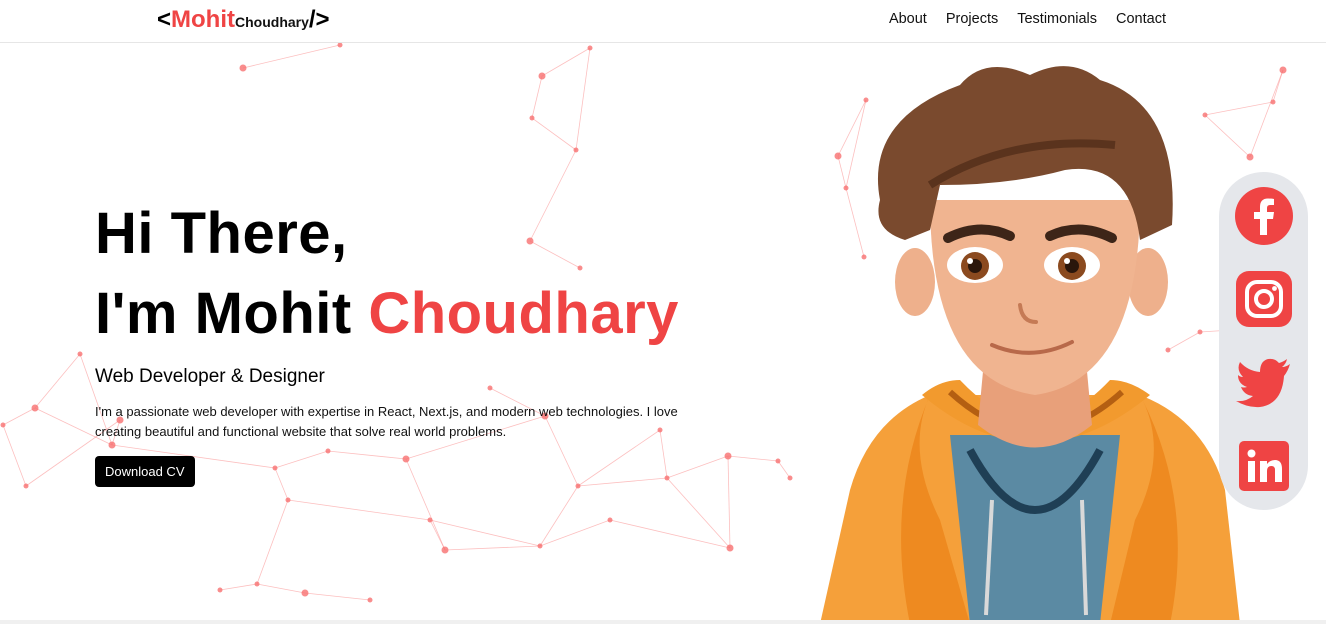 Image resolution: width=1326 pixels, height=624 pixels. What do you see at coordinates (972, 19) in the screenshot?
I see `nav-link-projects: Projects` at bounding box center [972, 19].